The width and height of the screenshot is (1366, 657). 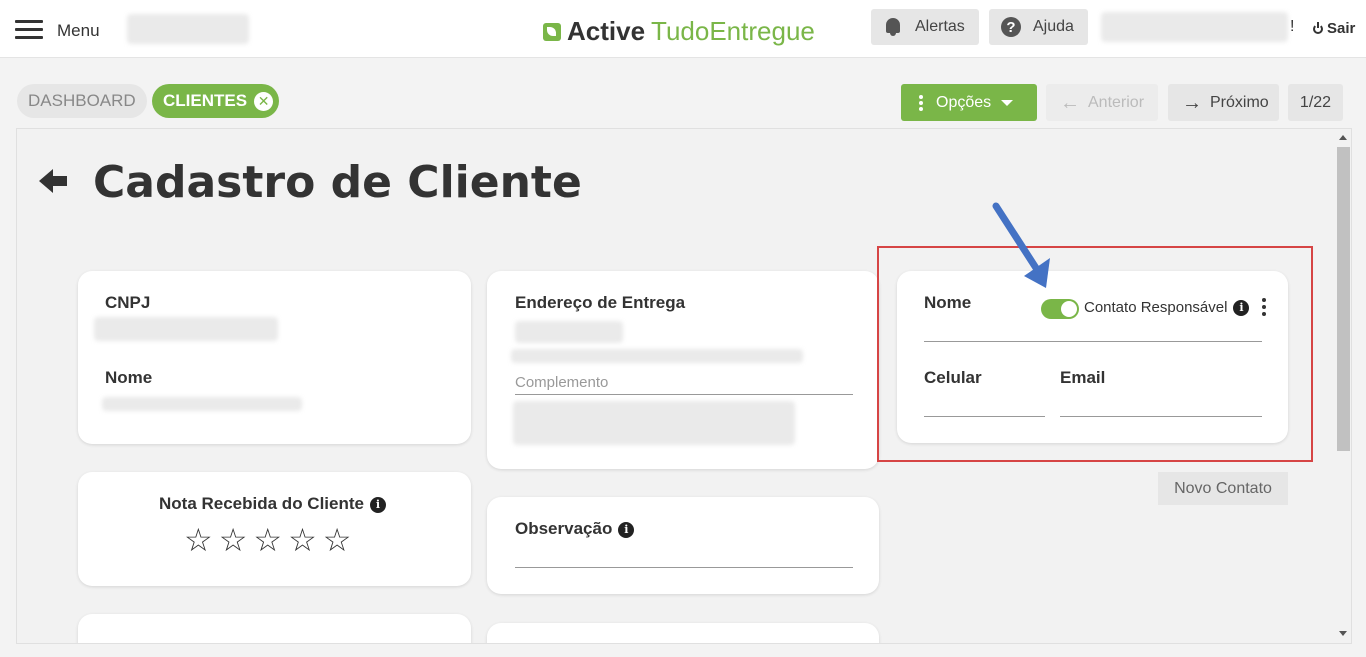 I want to click on zip-field, so click(x=569, y=332).